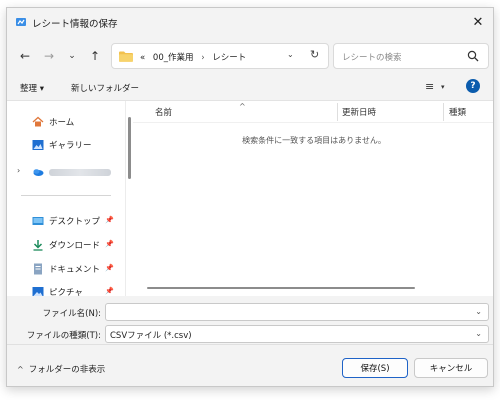  Describe the element at coordinates (473, 86) in the screenshot. I see `help-icon: ?` at that location.